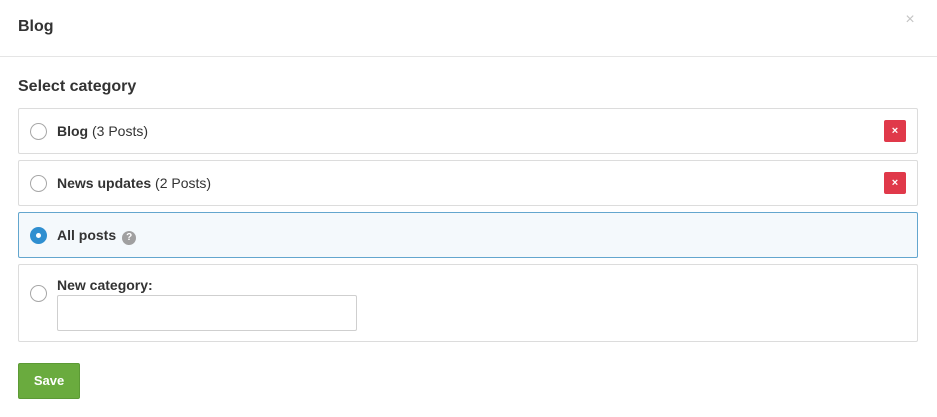  What do you see at coordinates (73, 131) in the screenshot?
I see `option-name: Blog` at bounding box center [73, 131].